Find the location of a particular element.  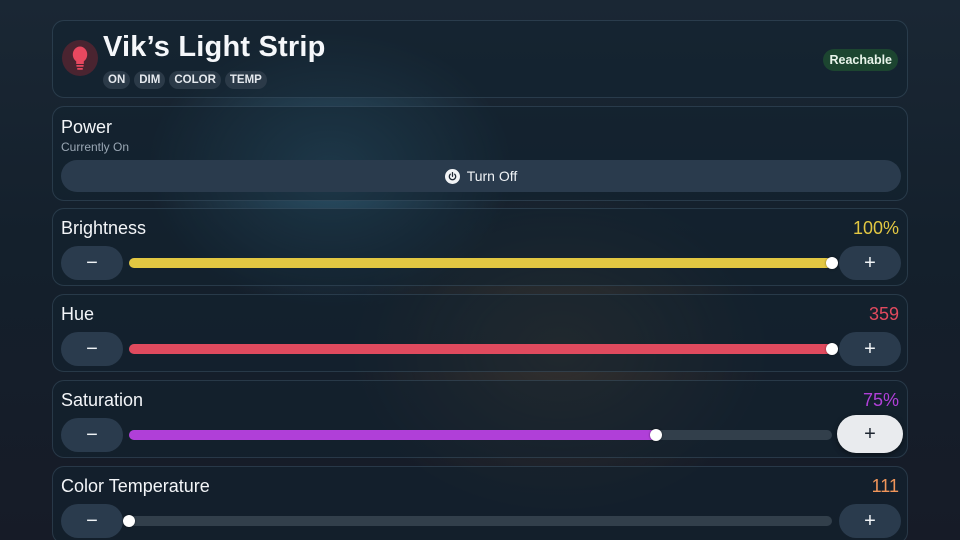

saturation-card: Saturation 75% − + is located at coordinates (480, 419).